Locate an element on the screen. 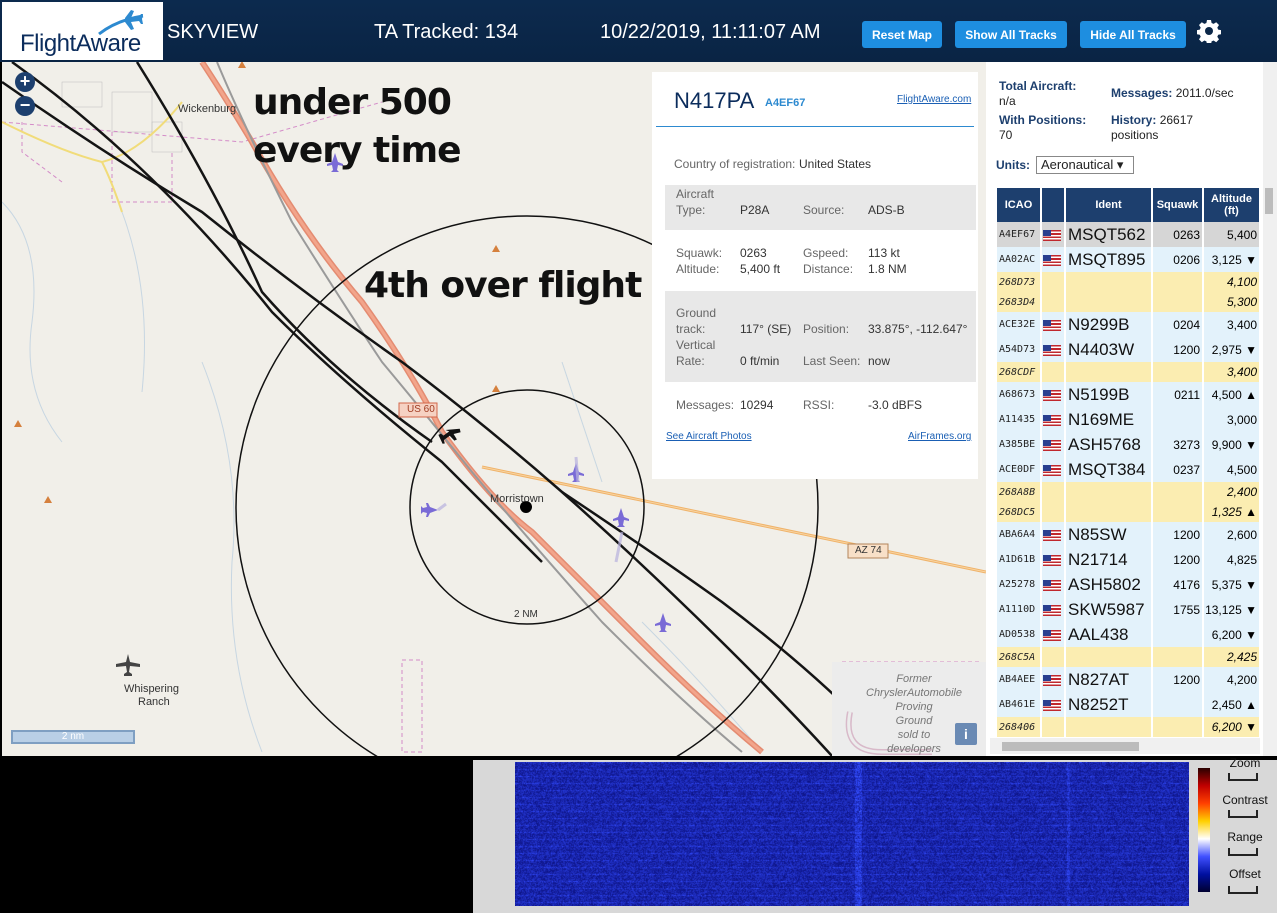  column-icao: ICAO is located at coordinates (1019, 205).